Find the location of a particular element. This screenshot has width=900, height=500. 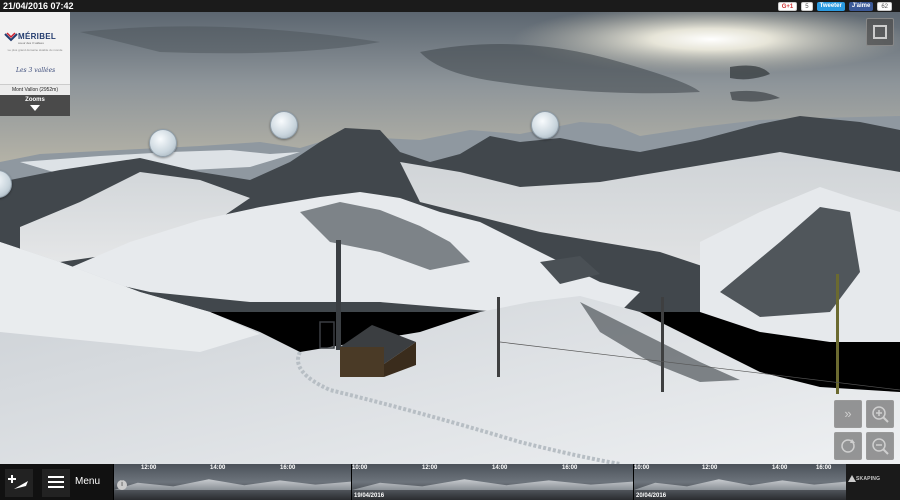

facebook-like-button: J'aime is located at coordinates (861, 6).